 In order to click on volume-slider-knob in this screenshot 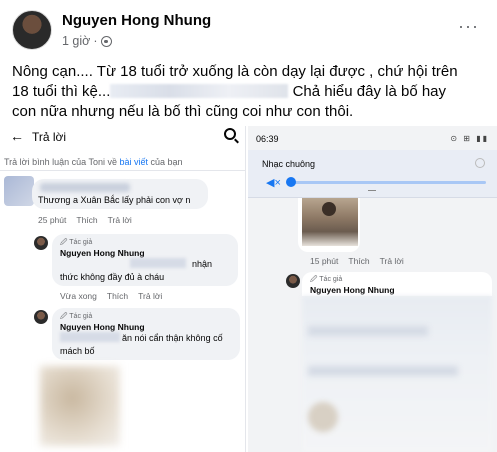, I will do `click(291, 182)`.